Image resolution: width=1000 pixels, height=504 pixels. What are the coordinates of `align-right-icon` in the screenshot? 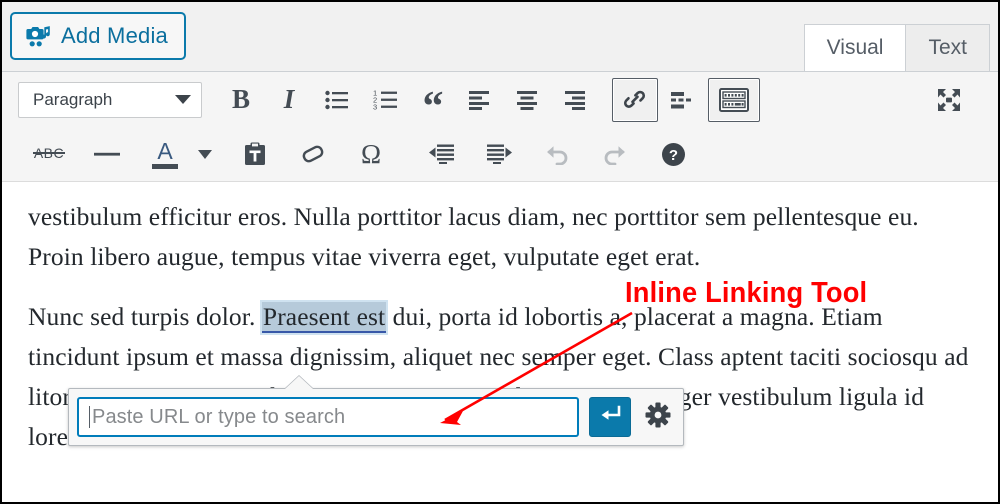 It's located at (577, 100).